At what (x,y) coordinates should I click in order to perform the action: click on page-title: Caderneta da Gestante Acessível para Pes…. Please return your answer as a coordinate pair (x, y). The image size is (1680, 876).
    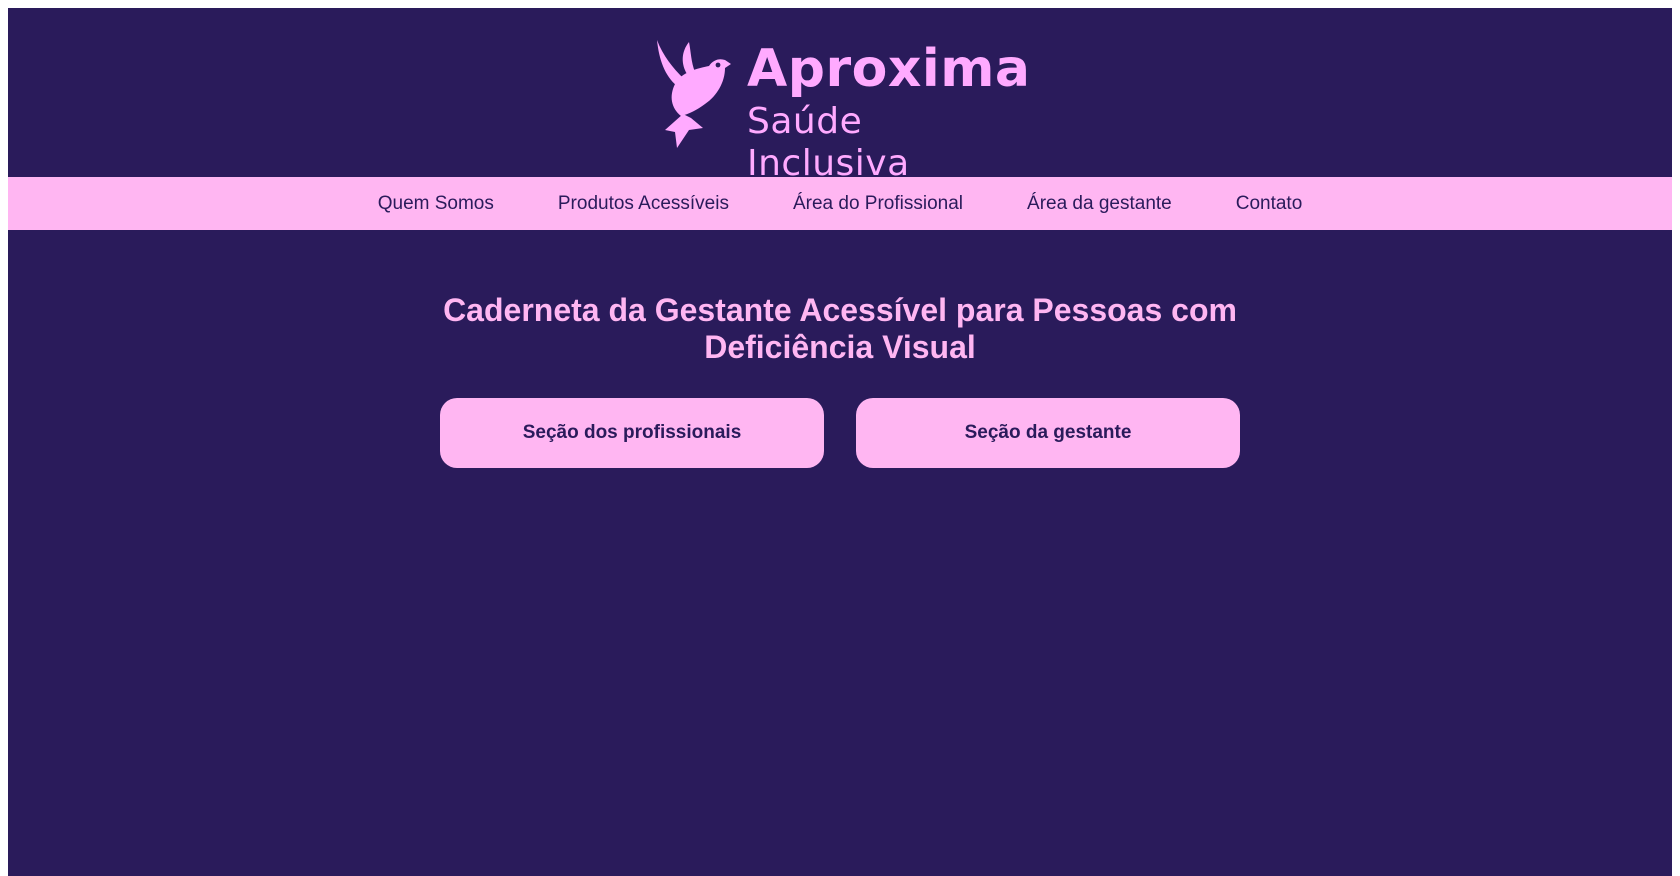
    Looking at the image, I should click on (840, 328).